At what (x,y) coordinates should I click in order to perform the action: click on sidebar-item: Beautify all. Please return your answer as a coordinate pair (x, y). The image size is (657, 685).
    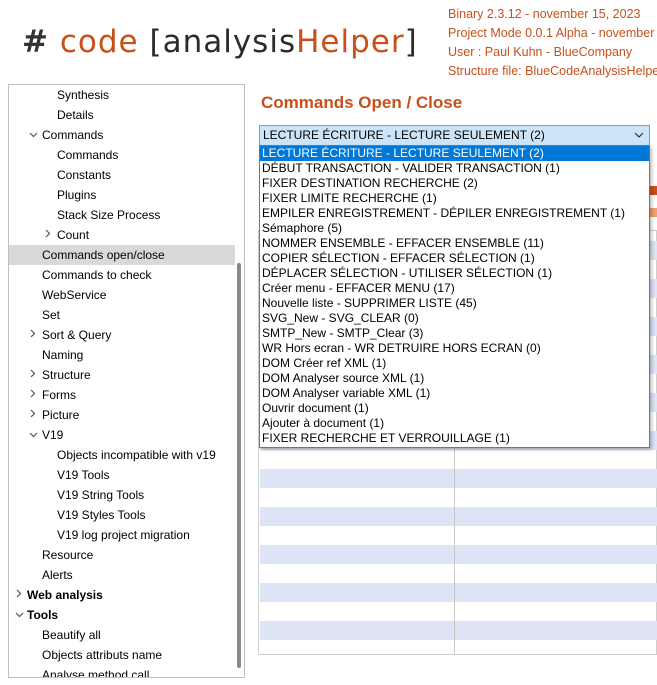
    Looking at the image, I should click on (122, 635).